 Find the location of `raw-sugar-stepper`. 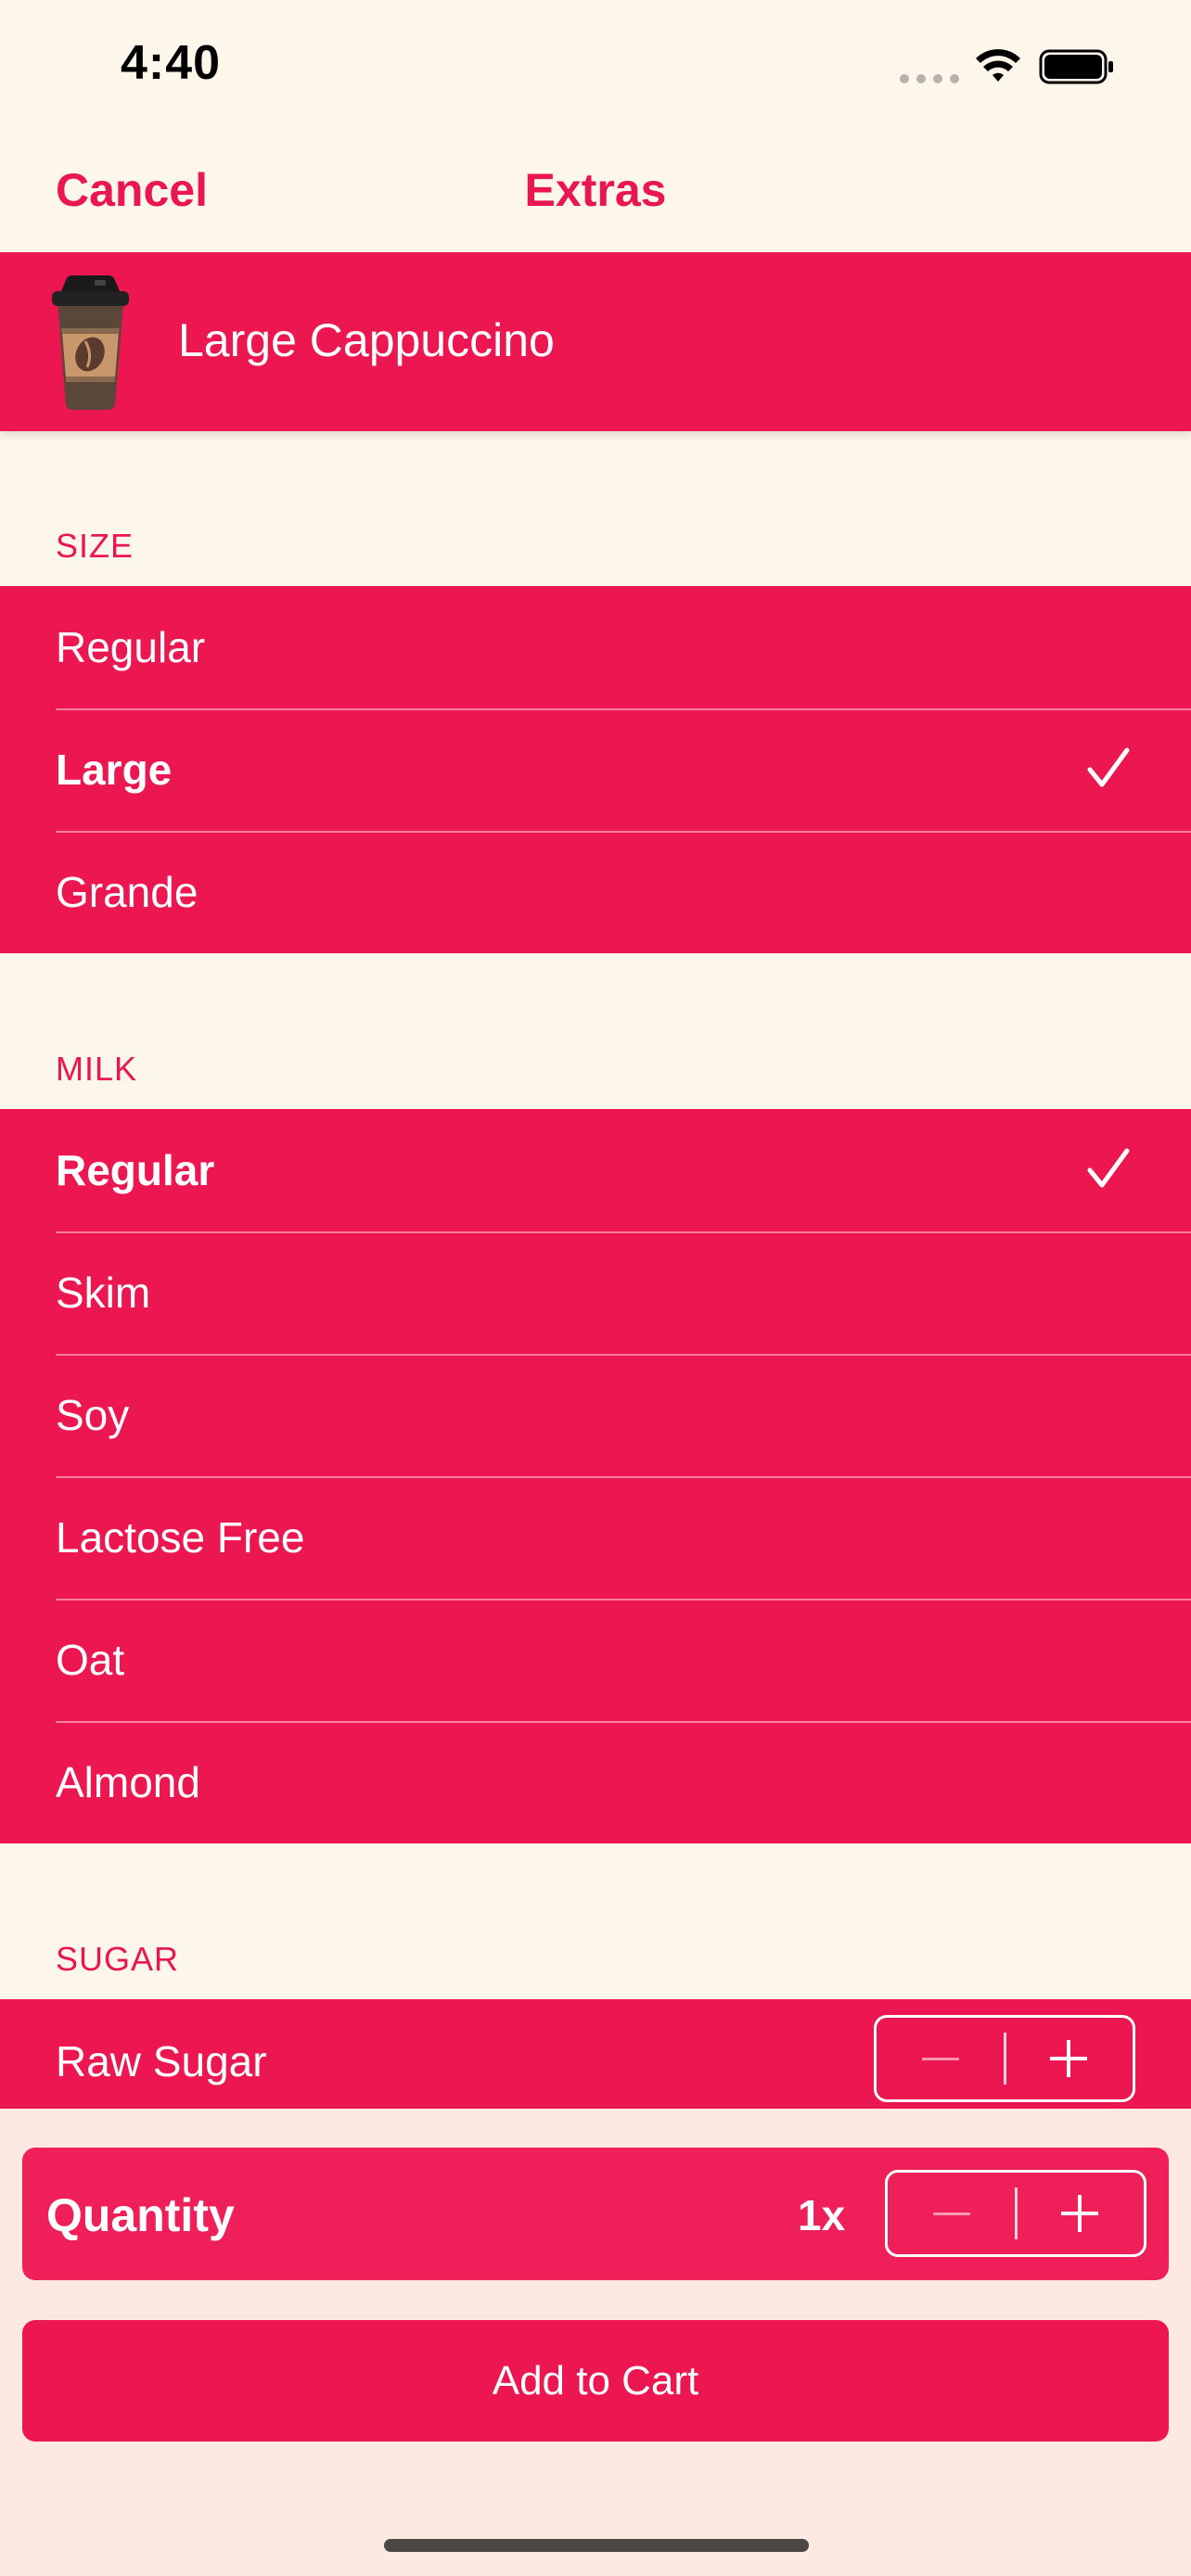

raw-sugar-stepper is located at coordinates (1004, 2058).